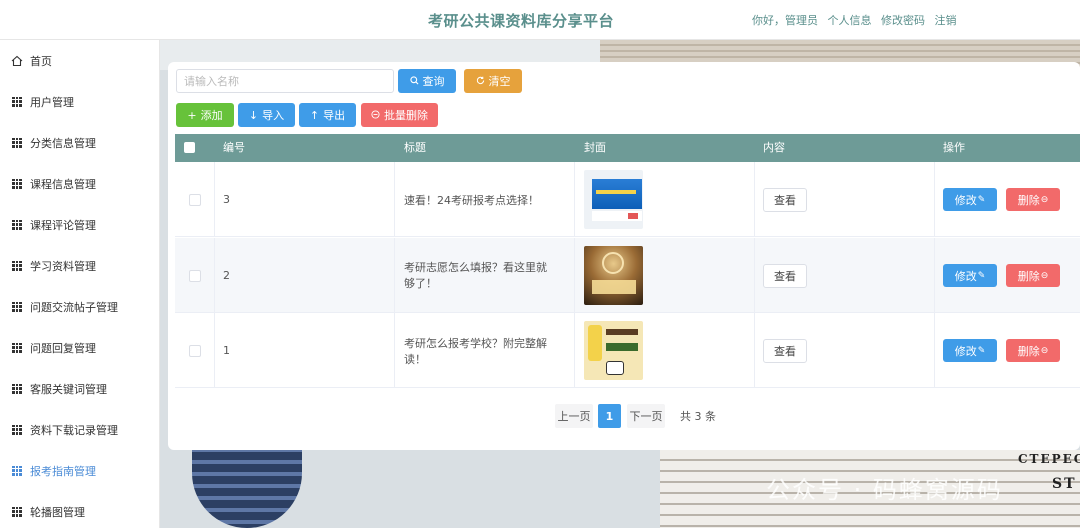 The image size is (1080, 528). I want to click on row-id: 3, so click(305, 199).